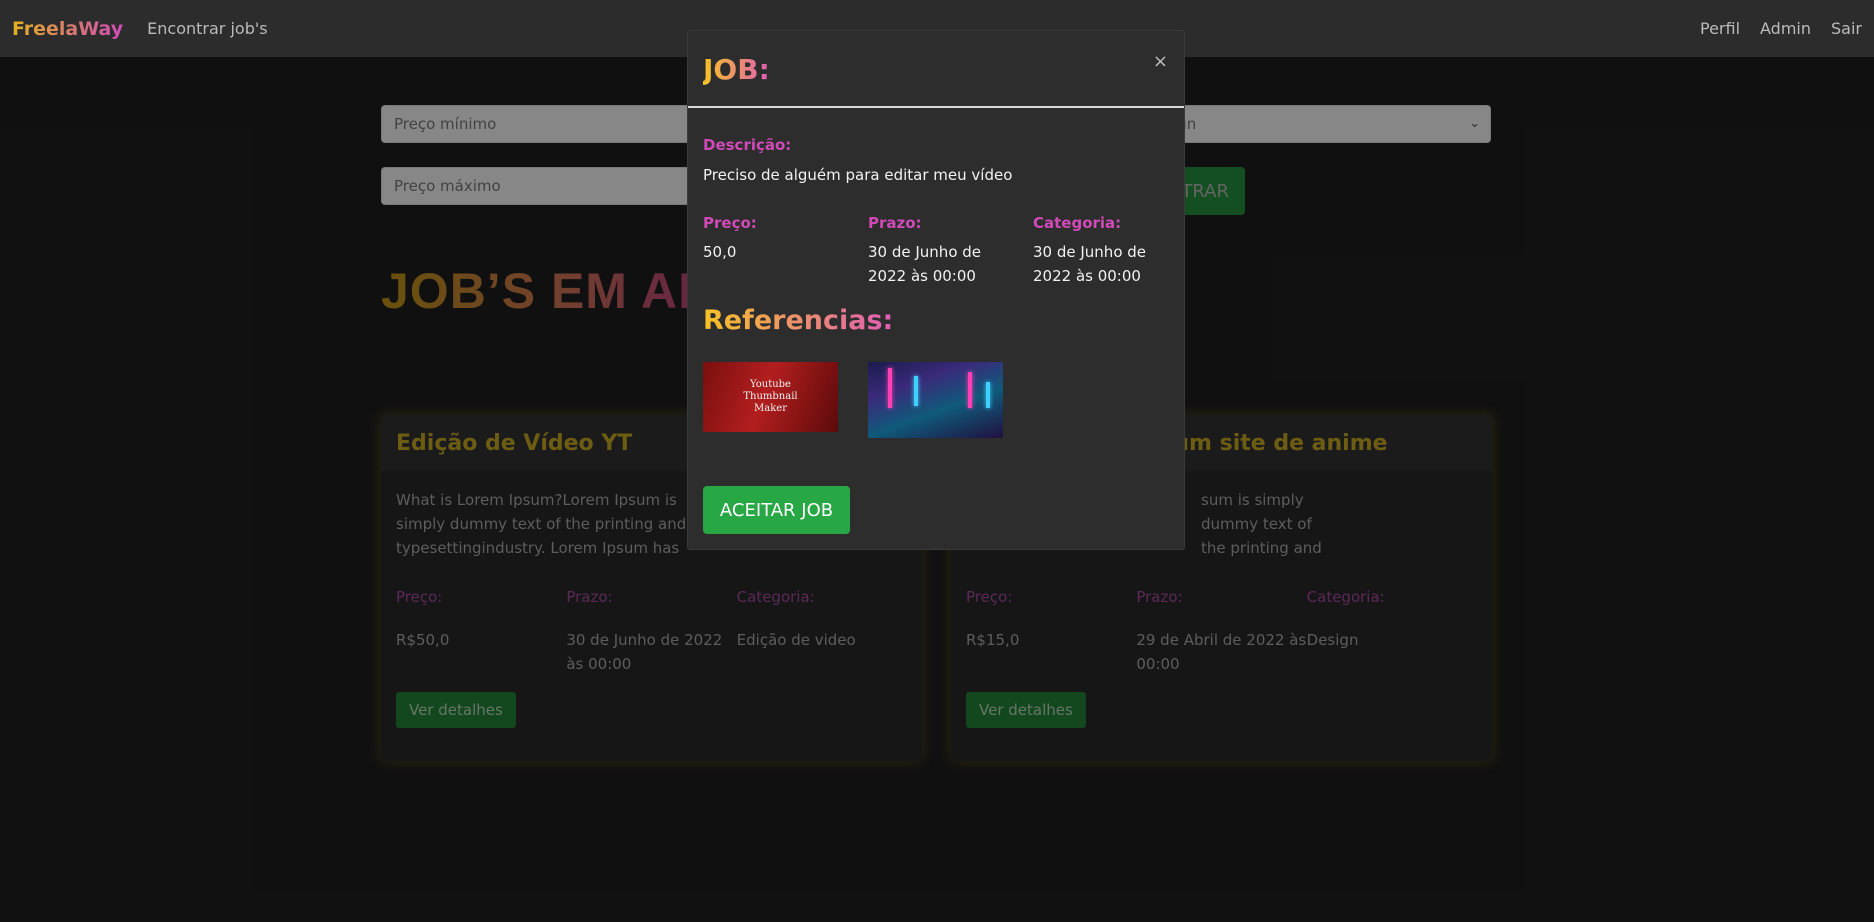  Describe the element at coordinates (207, 28) in the screenshot. I see `nav-find-jobs: Encontrar job's` at that location.